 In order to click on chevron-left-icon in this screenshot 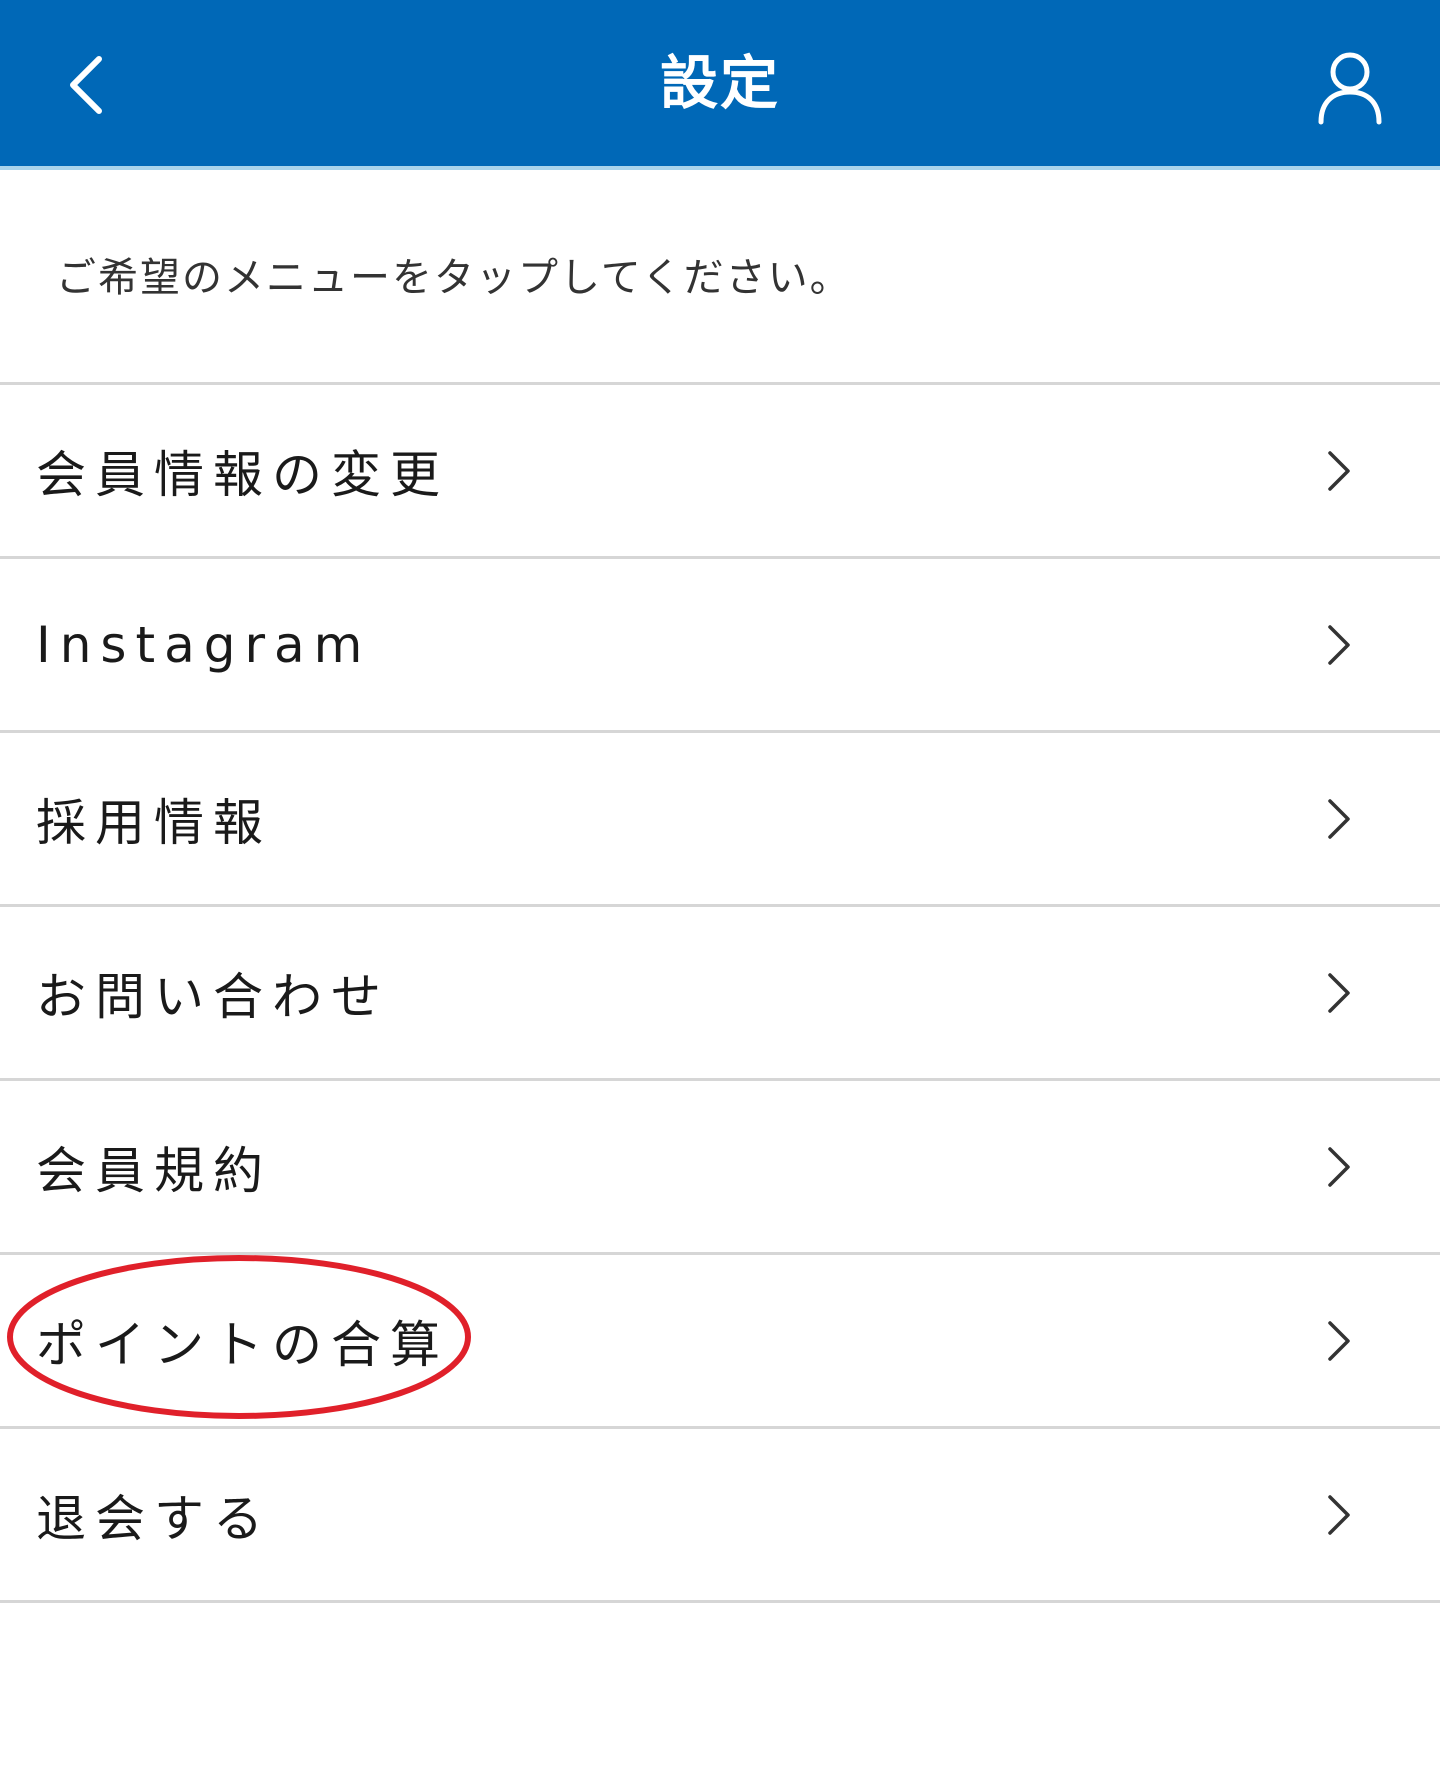, I will do `click(86, 85)`.